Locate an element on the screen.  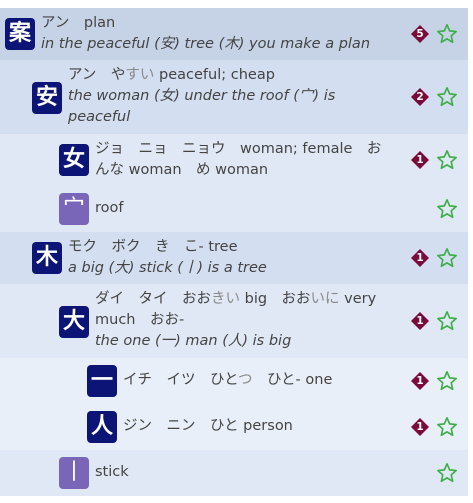
kanji-row-jin-person: 人 ジン ニン ひと person 1 is located at coordinates (234, 427).